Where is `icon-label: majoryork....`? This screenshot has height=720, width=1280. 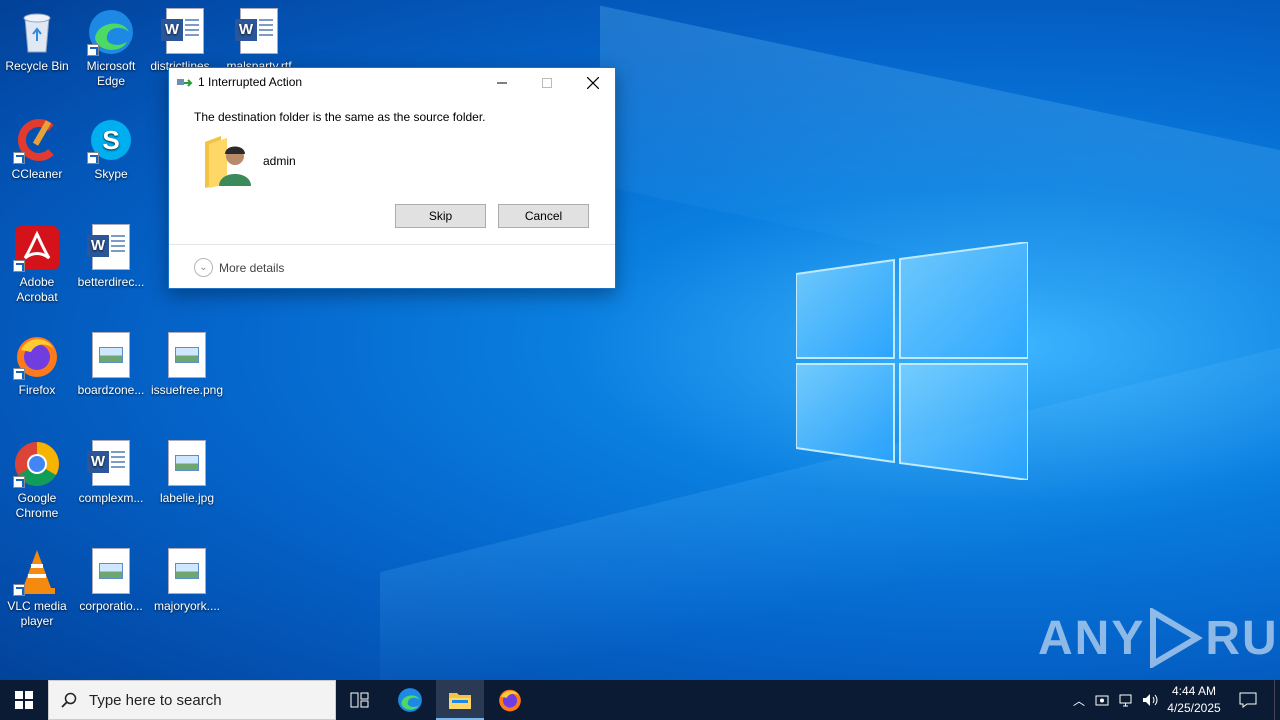 icon-label: majoryork.... is located at coordinates (186, 606).